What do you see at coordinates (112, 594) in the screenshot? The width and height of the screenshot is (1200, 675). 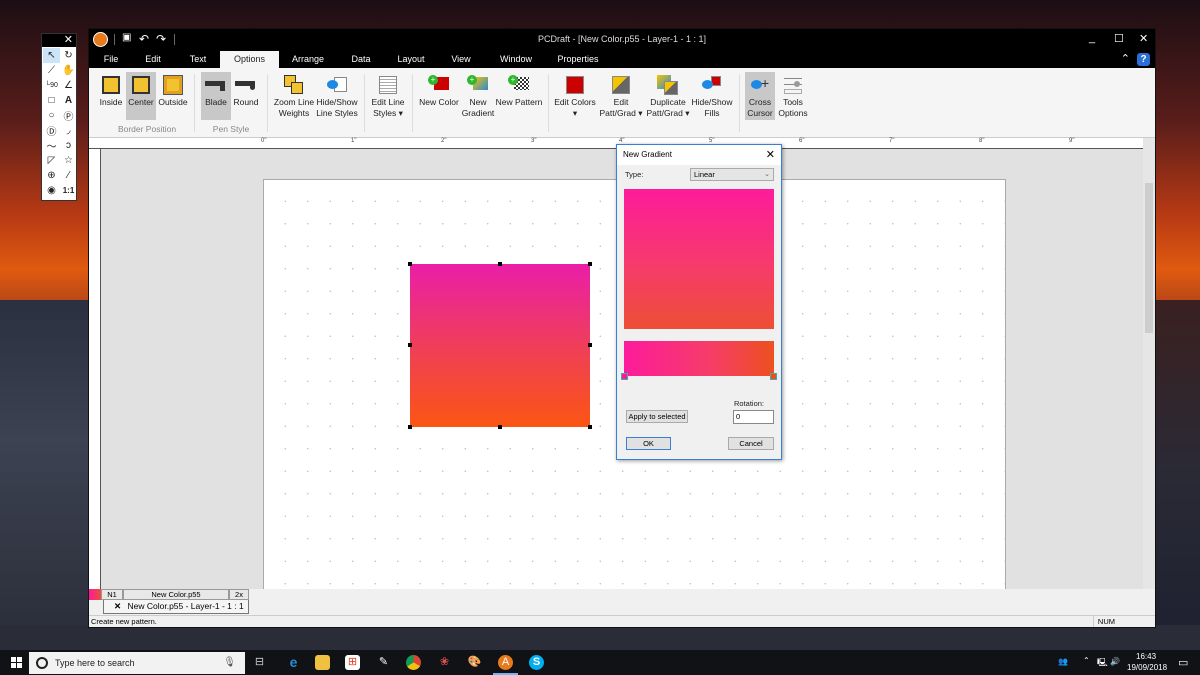 I see `layer-tab: N1` at bounding box center [112, 594].